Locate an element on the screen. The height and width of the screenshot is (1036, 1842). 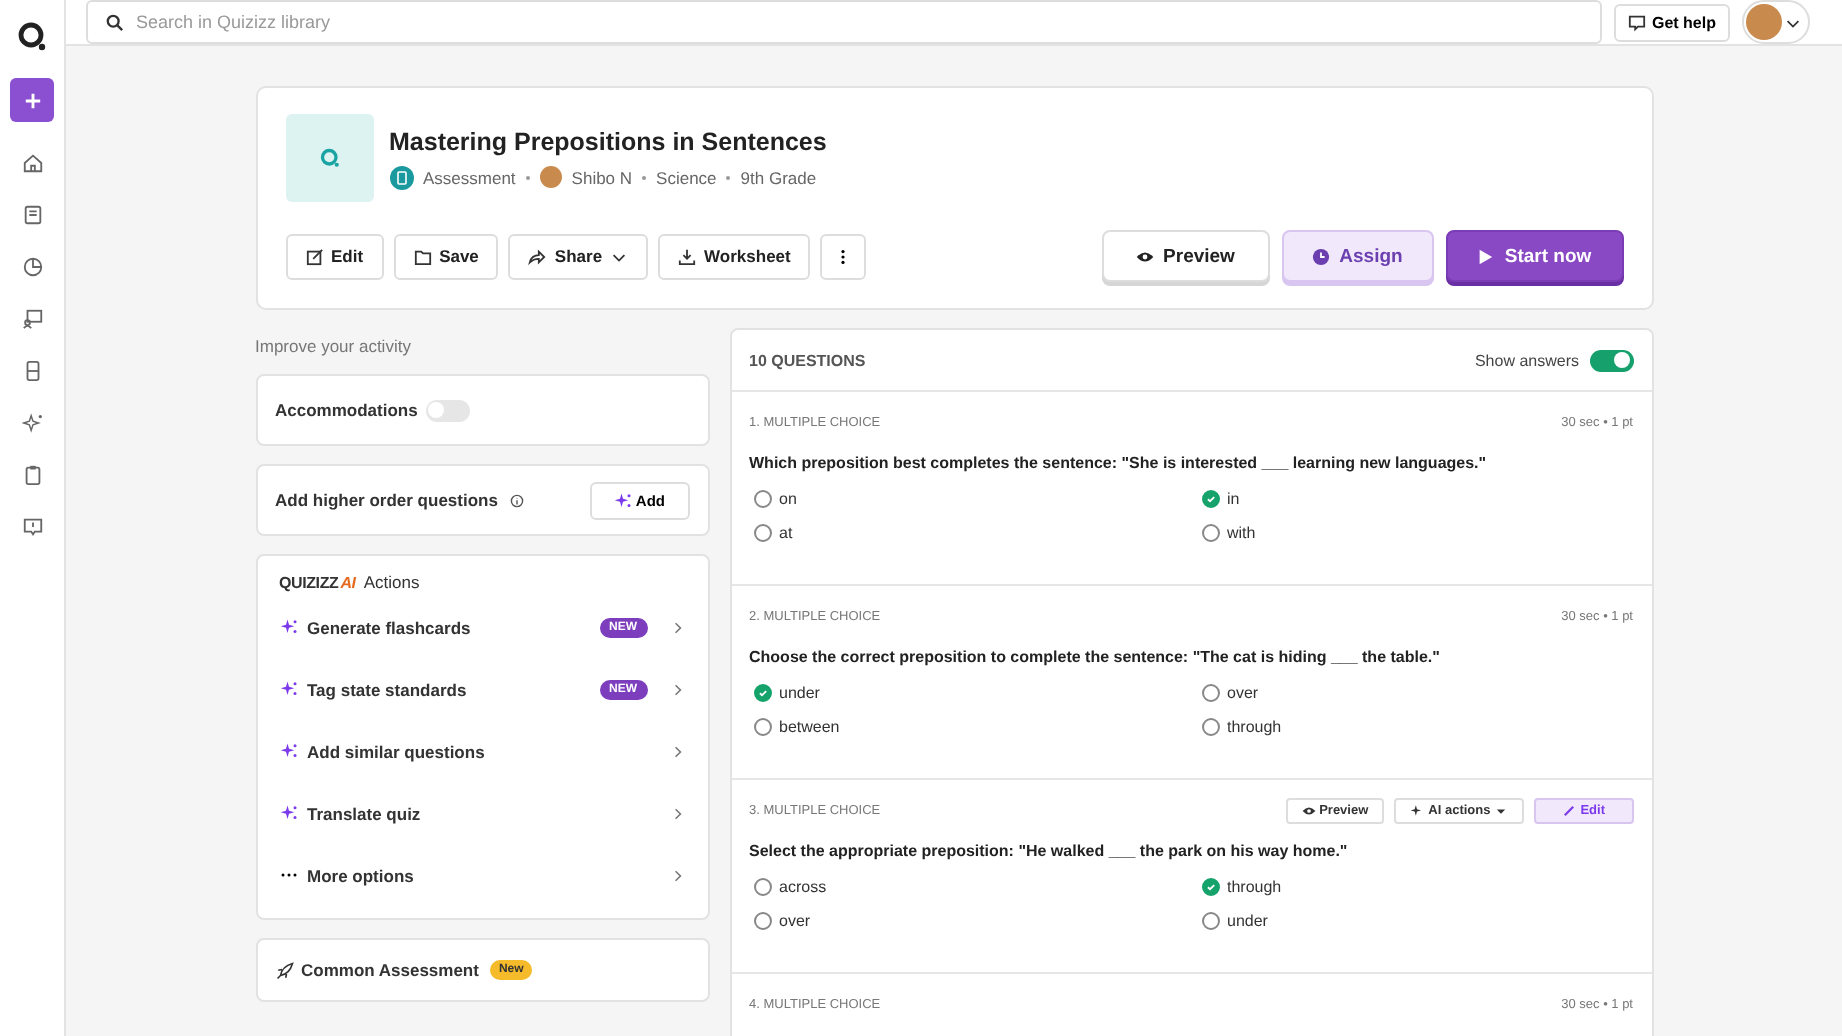
ai-action-label: Add similar questions is located at coordinates (397, 751).